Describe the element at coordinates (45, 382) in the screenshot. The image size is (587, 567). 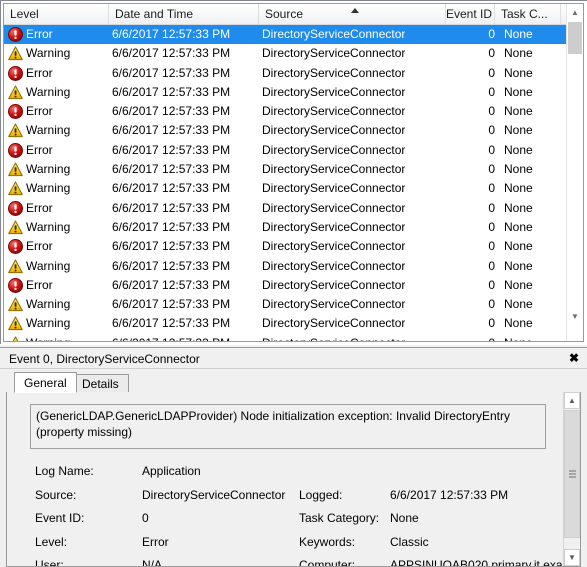
I see `tab-general: General` at that location.